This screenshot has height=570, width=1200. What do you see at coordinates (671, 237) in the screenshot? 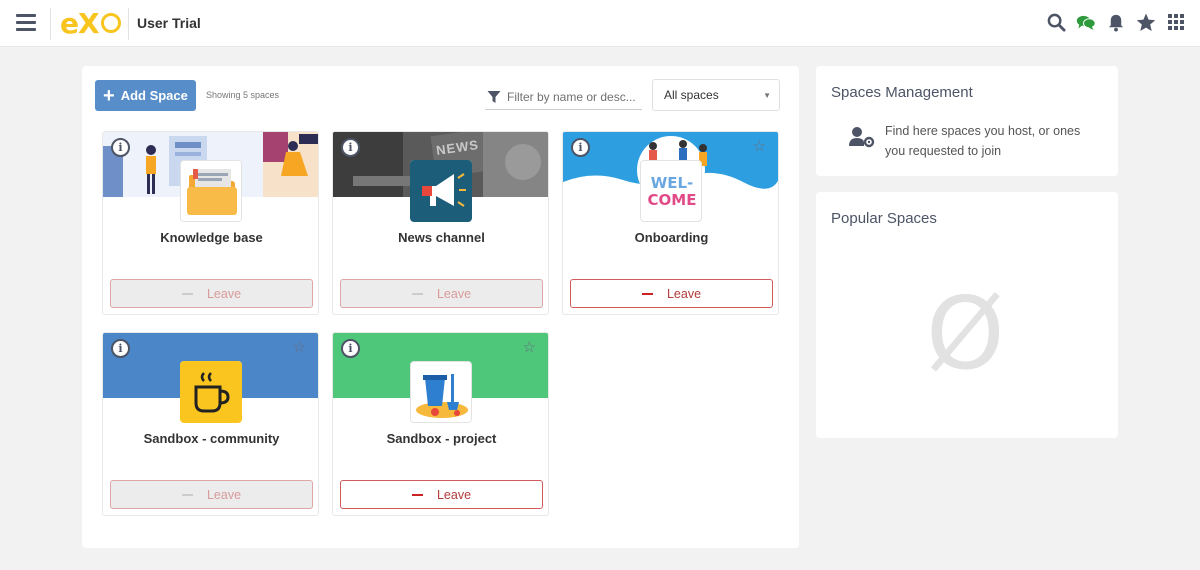
I see `space-name: Onboarding` at bounding box center [671, 237].